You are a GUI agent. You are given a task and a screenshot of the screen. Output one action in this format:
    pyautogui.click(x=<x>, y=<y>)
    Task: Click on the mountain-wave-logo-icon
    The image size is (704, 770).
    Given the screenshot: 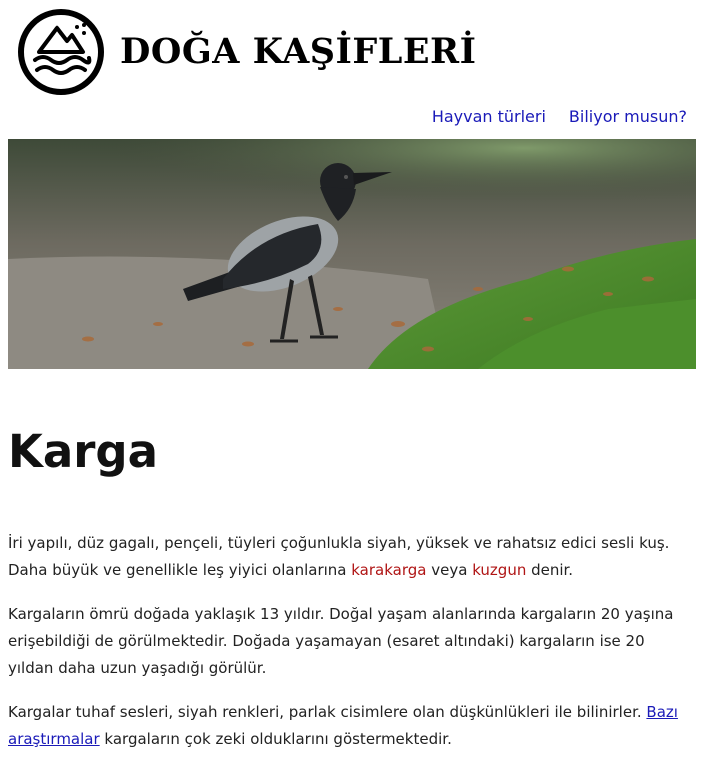 What is the action you would take?
    pyautogui.click(x=61, y=52)
    